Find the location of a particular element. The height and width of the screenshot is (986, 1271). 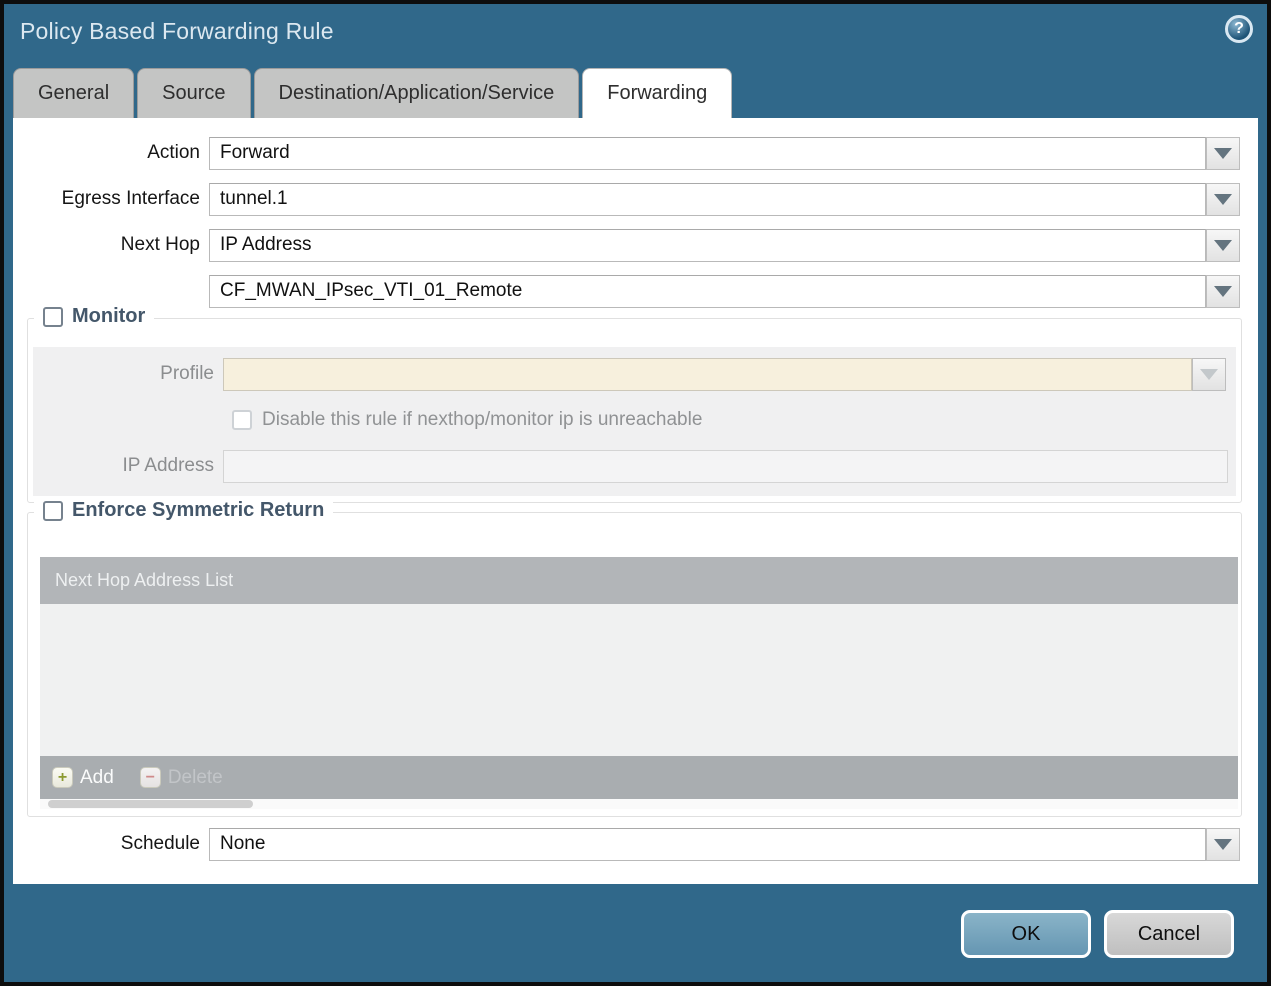

tab-general: General is located at coordinates (74, 93).